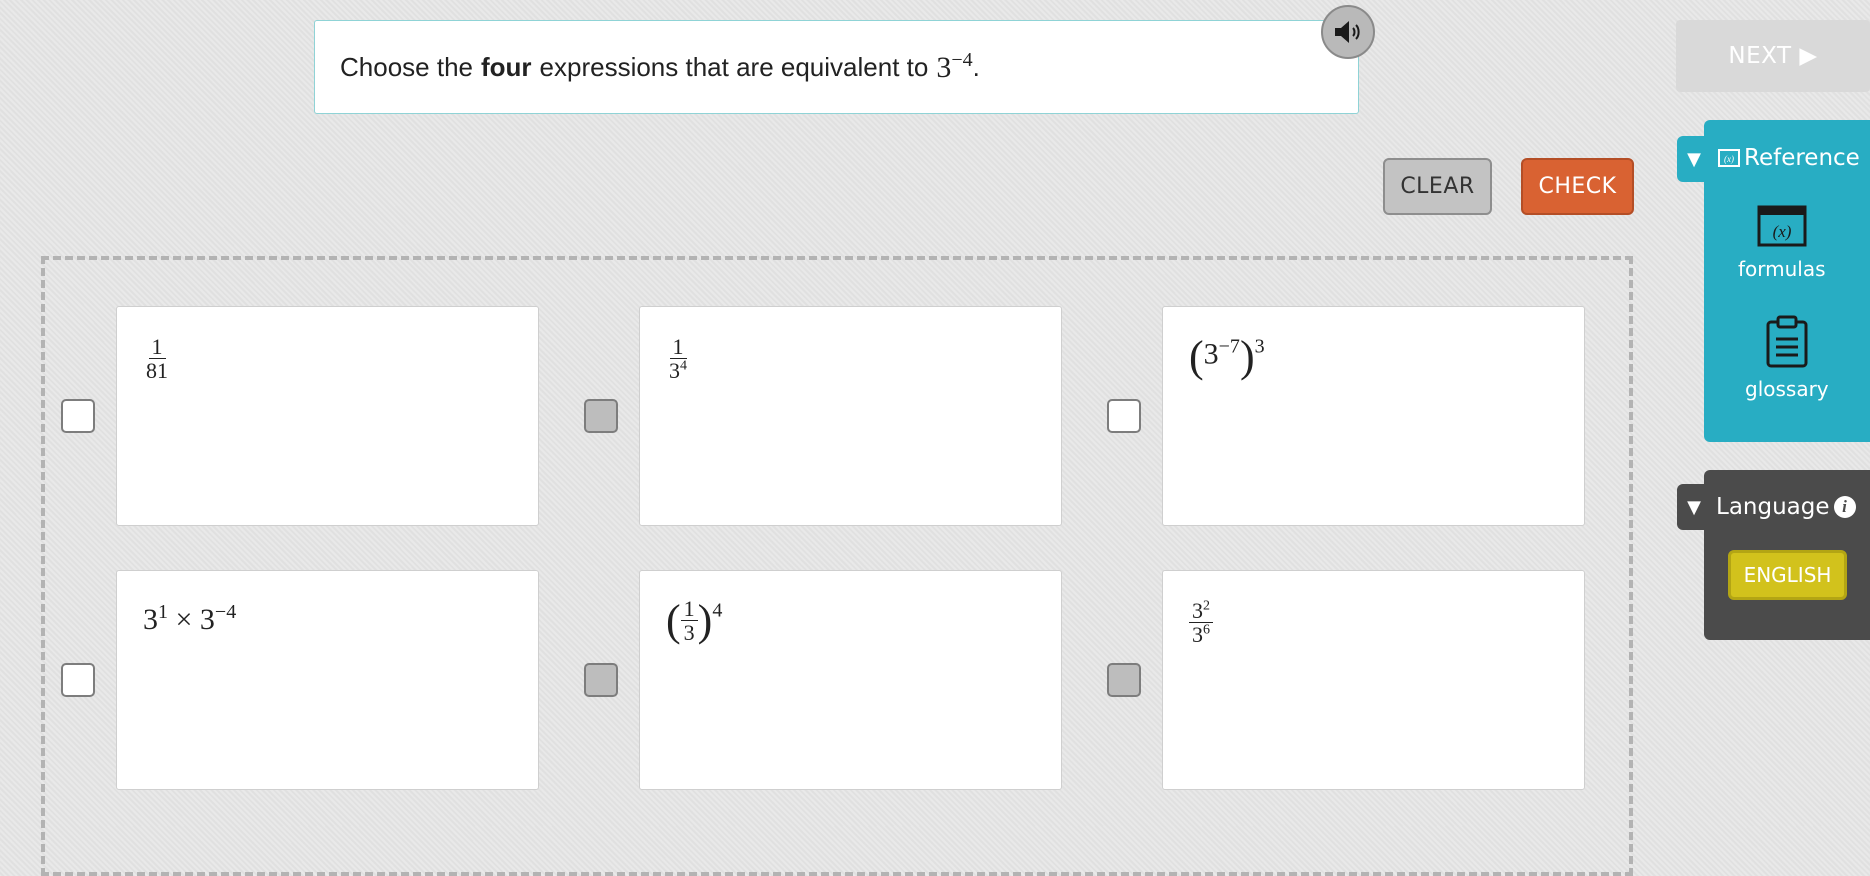 This screenshot has width=1870, height=876. What do you see at coordinates (1229, 346) in the screenshot?
I see `option-3-inner-exp: −7` at bounding box center [1229, 346].